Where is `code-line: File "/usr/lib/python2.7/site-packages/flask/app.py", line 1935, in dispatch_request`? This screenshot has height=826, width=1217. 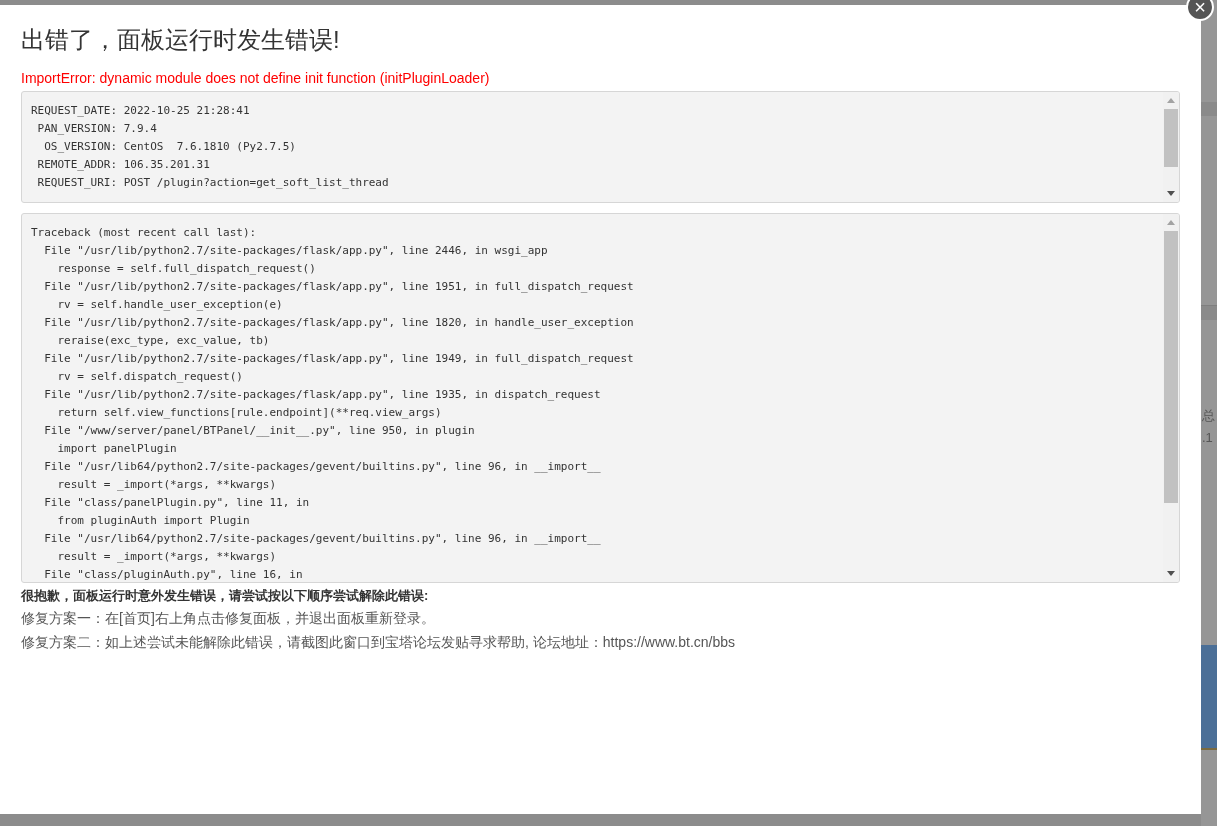
code-line: File "/usr/lib/python2.7/site-packages/flask/app.py", line 1935, in dispatch_request is located at coordinates (322, 395).